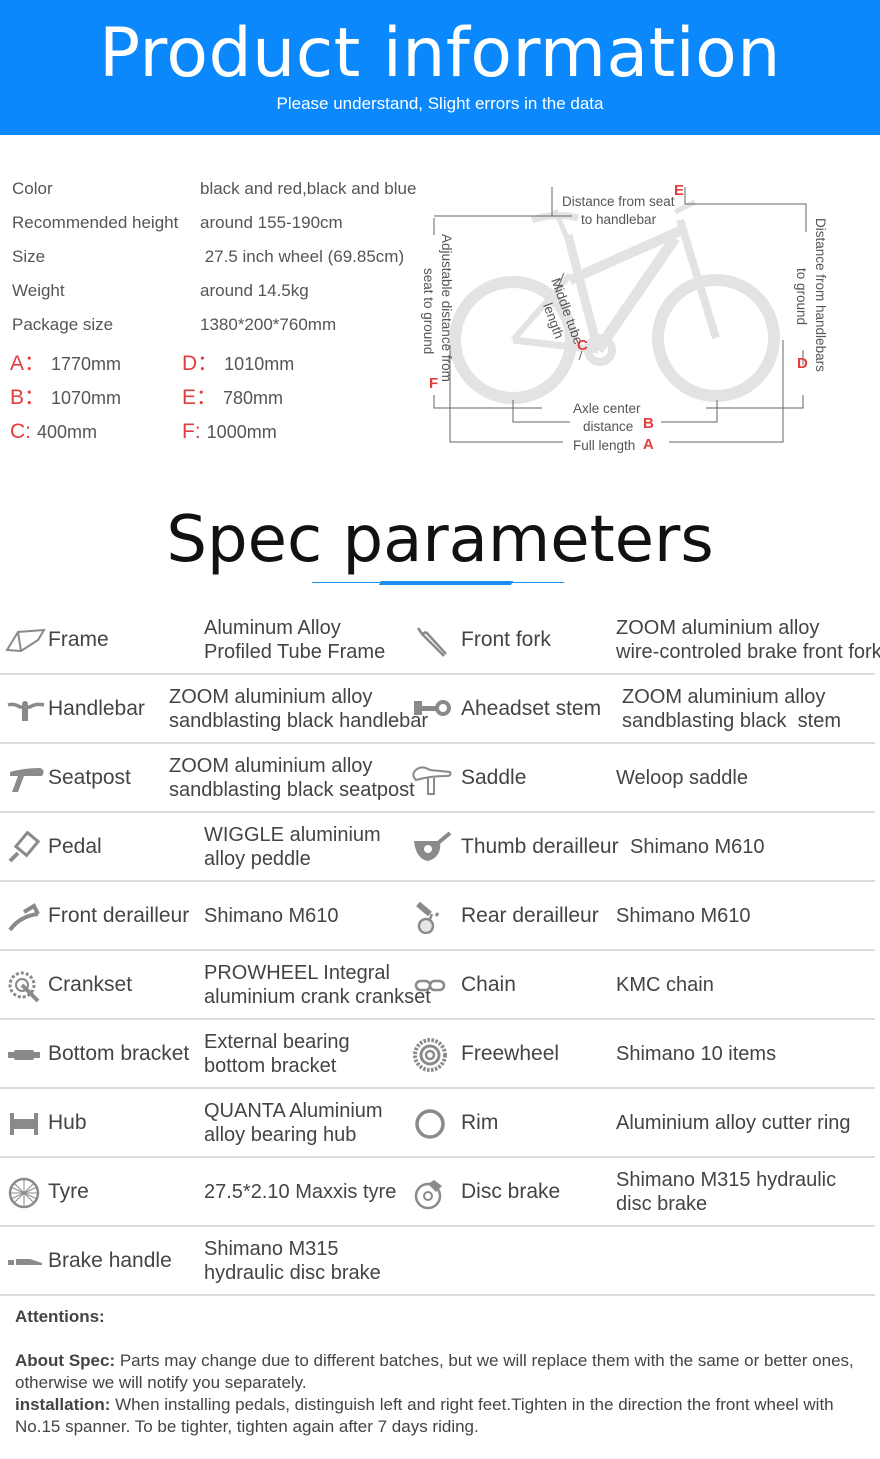 The height and width of the screenshot is (1459, 880). What do you see at coordinates (253, 398) in the screenshot?
I see `dimension-value: 780mm` at bounding box center [253, 398].